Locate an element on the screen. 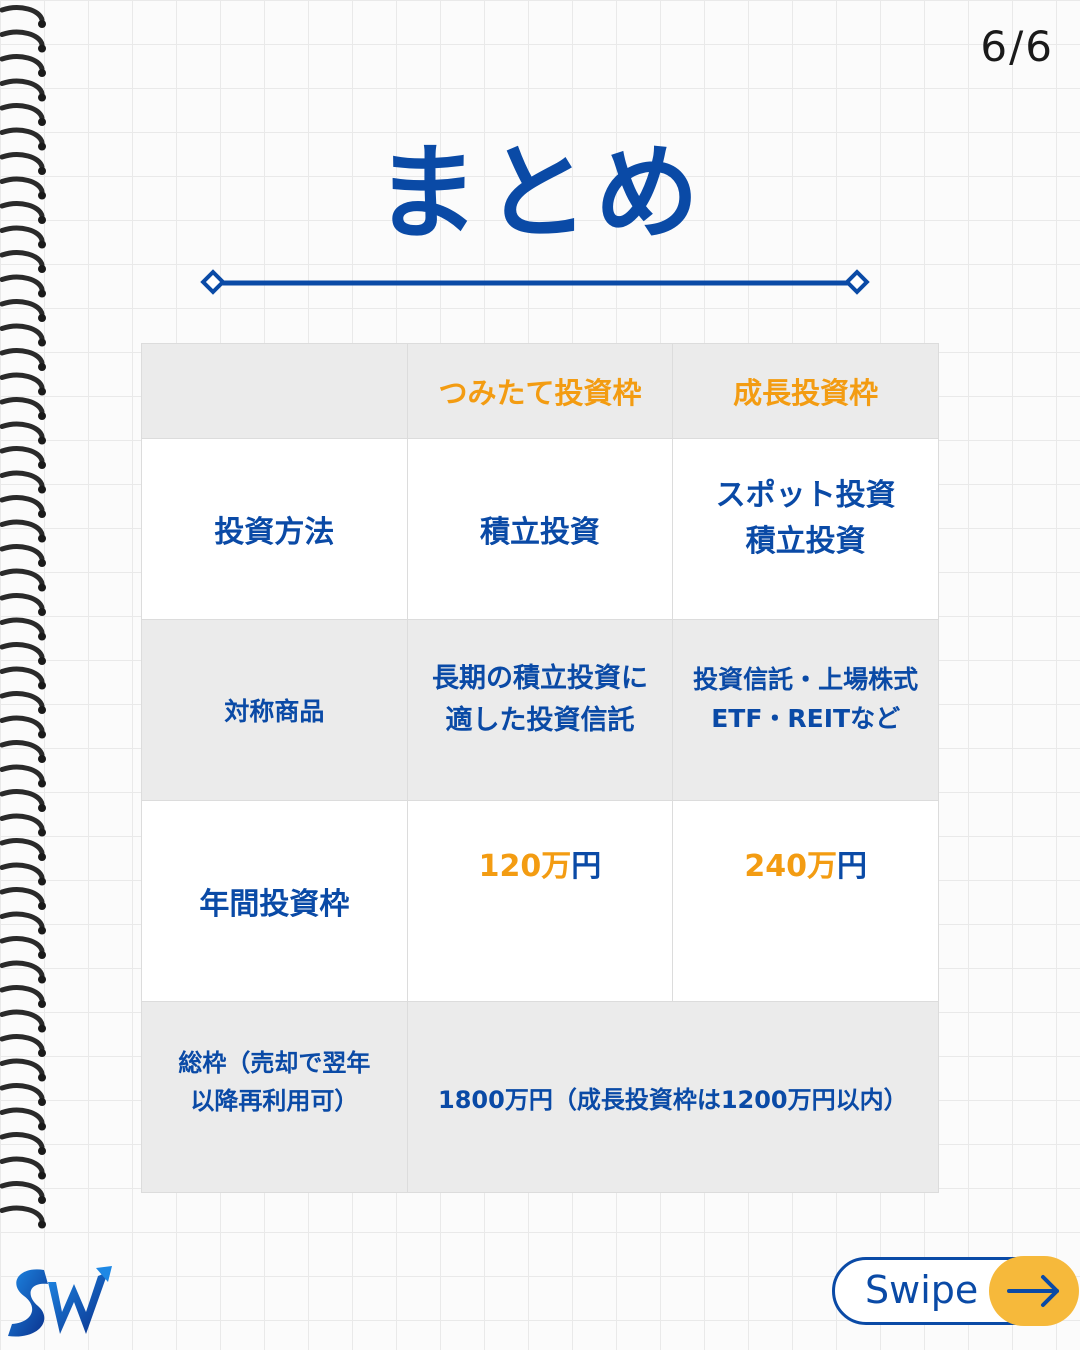 Image resolution: width=1080 pixels, height=1350 pixels. cell-total-value: 1800万円（成長投資枠は1200万円以内） is located at coordinates (673, 1097).